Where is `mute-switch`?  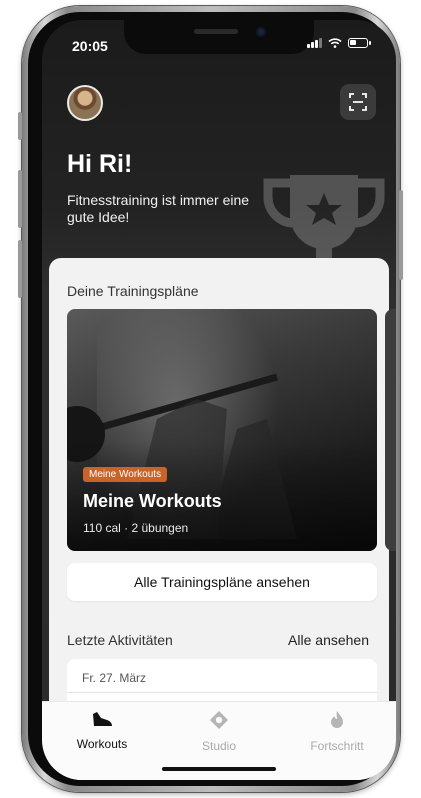 mute-switch is located at coordinates (20, 126).